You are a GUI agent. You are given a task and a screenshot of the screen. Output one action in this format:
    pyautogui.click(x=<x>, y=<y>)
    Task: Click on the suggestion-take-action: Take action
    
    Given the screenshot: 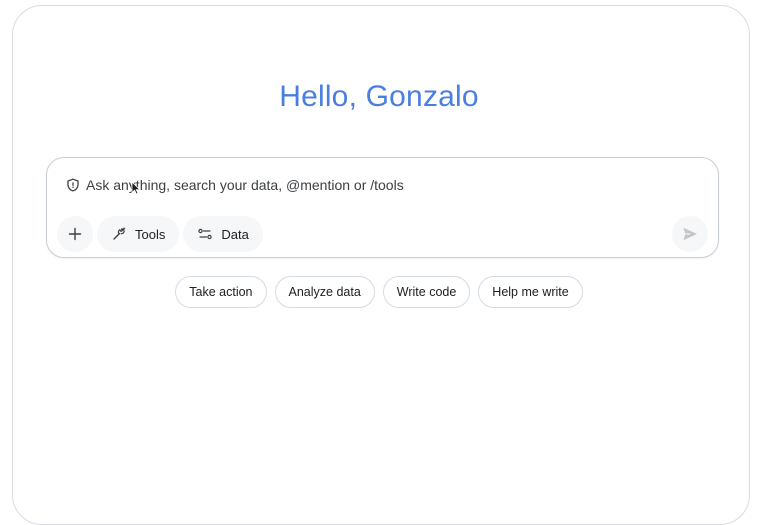 What is the action you would take?
    pyautogui.click(x=221, y=292)
    